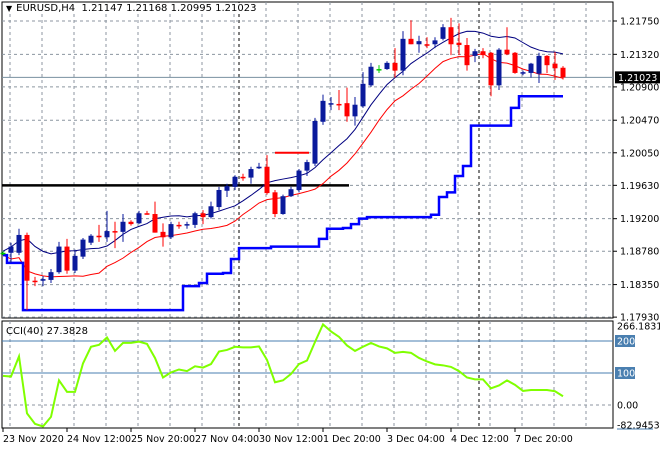 This screenshot has width=660, height=450. I want to click on ohlc-label: 1.21147 1.21168 1.20995 1.21023, so click(169, 8).